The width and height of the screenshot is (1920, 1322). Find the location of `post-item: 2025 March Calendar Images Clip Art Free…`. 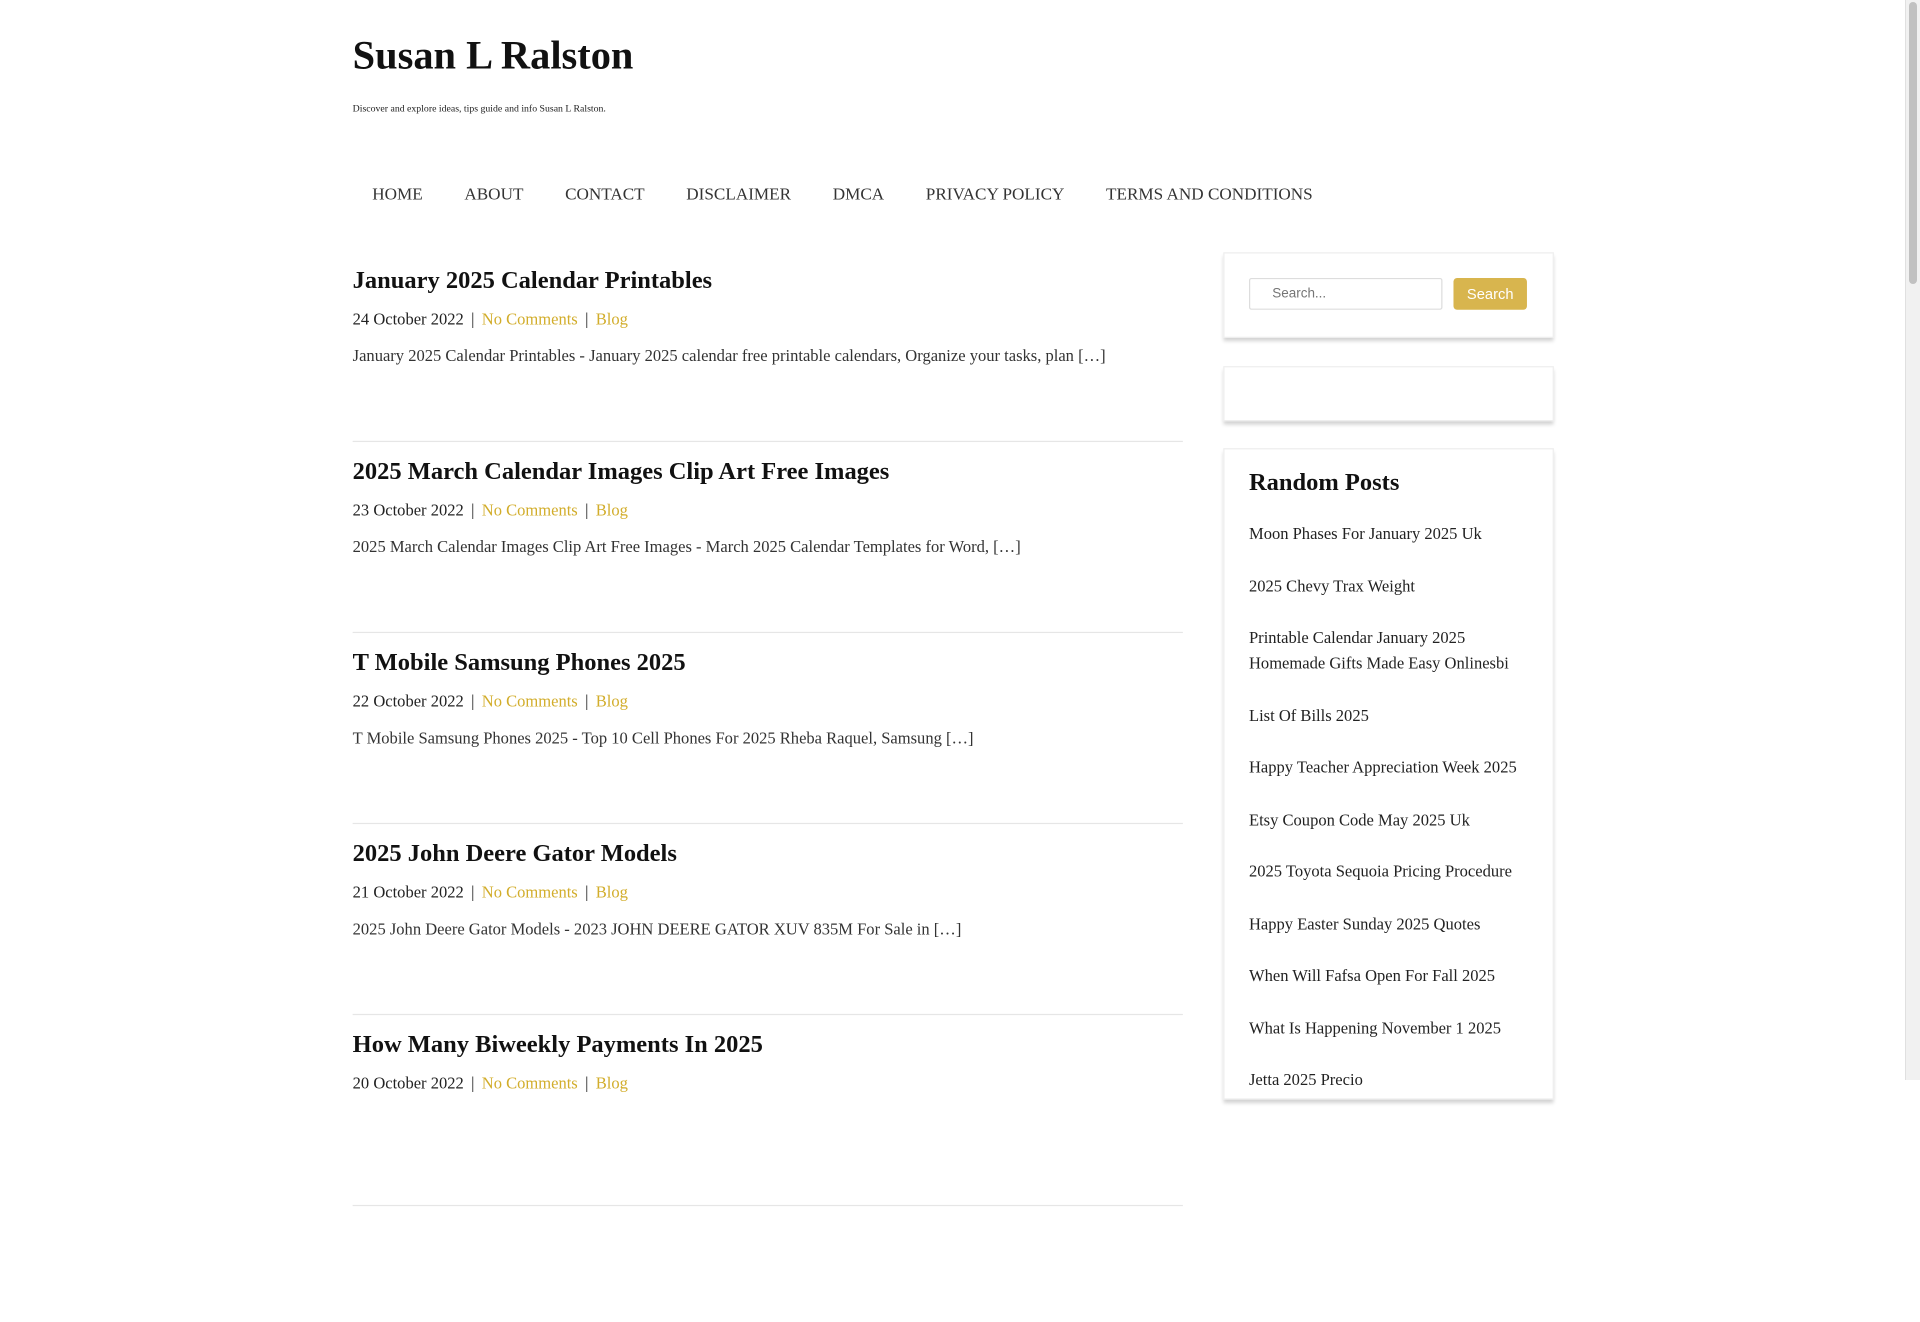

post-item: 2025 March Calendar Images Clip Art Free… is located at coordinates (767, 538).